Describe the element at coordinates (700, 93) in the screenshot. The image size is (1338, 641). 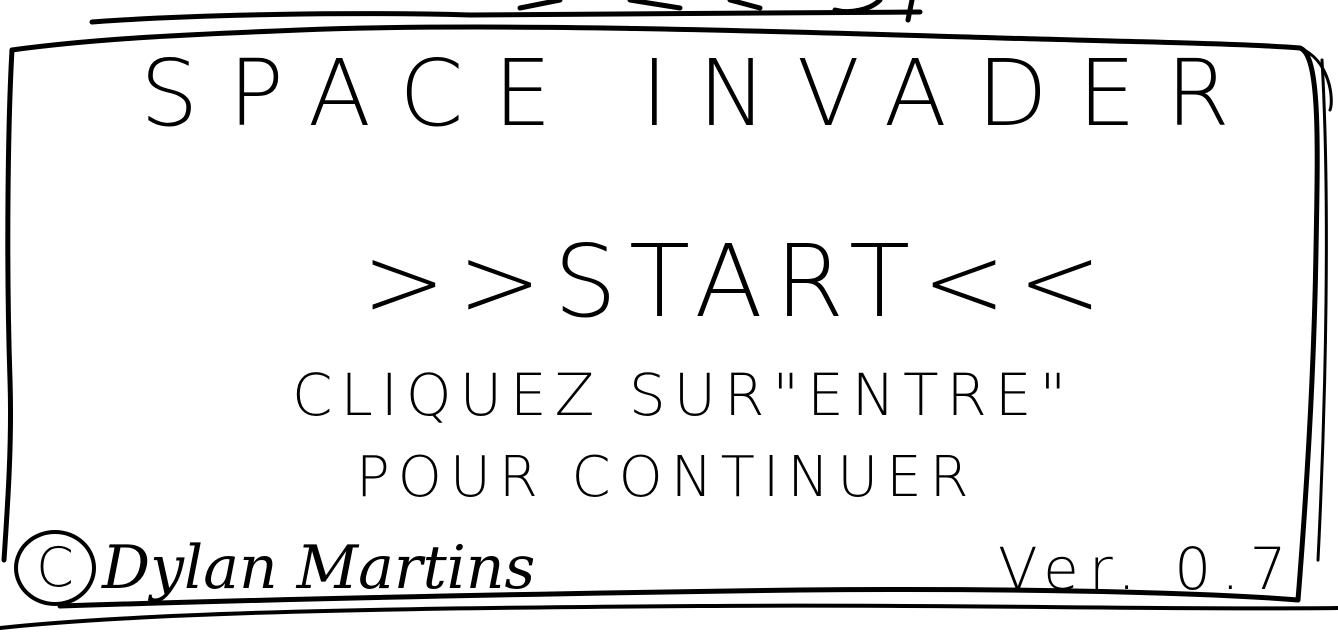
I see `game-title: SPACE INVADER` at that location.